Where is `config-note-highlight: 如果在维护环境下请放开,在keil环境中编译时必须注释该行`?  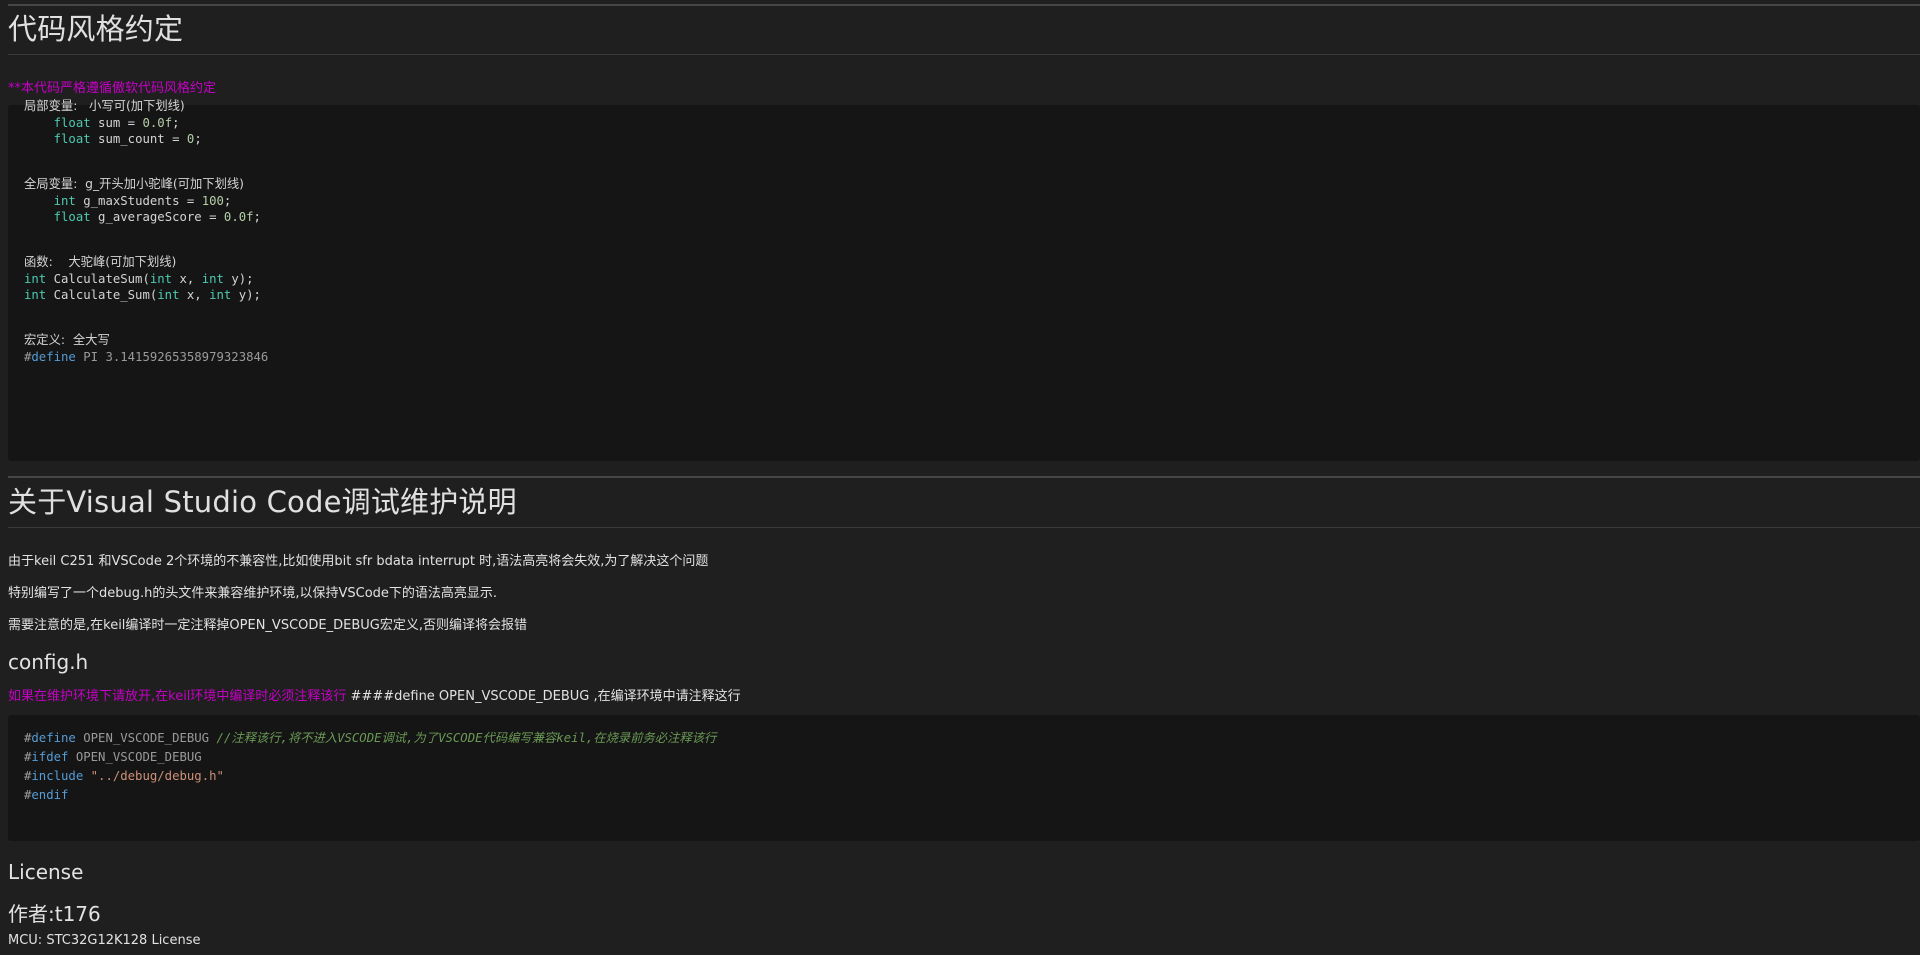 config-note-highlight: 如果在维护环境下请放开,在keil环境中编译时必须注释该行 is located at coordinates (177, 696).